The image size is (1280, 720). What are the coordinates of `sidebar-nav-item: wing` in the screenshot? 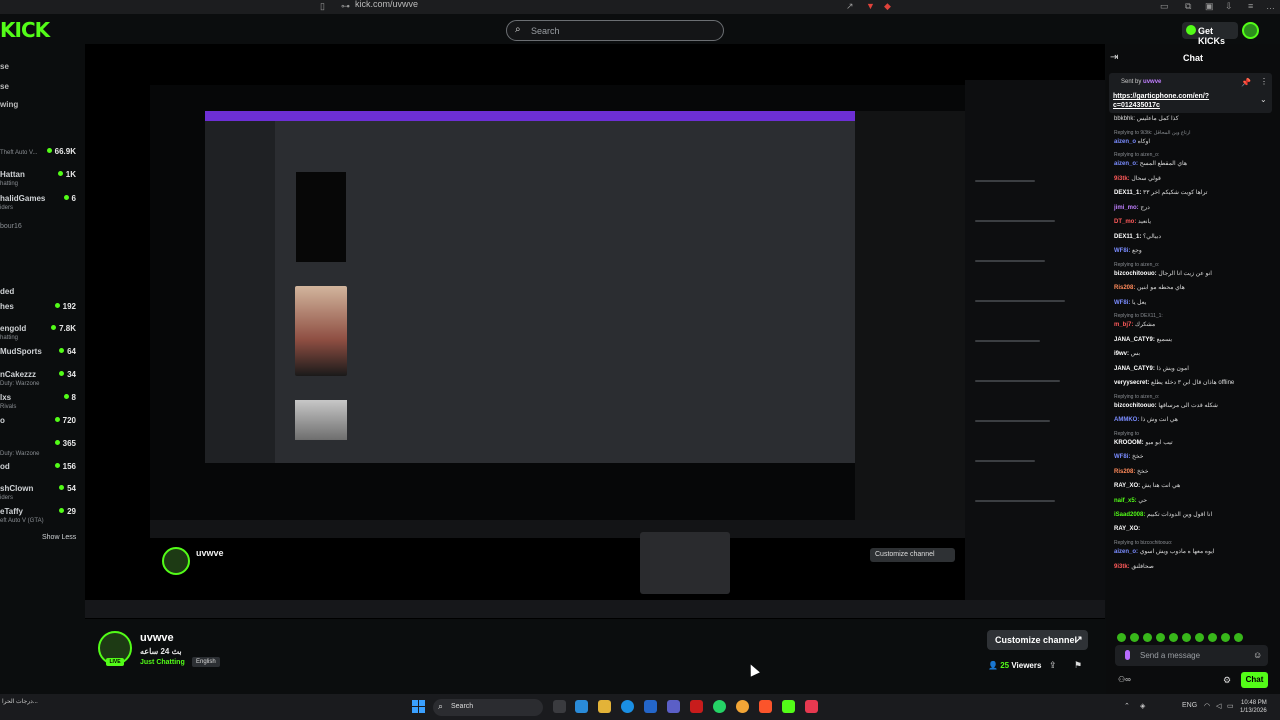 It's located at (9, 104).